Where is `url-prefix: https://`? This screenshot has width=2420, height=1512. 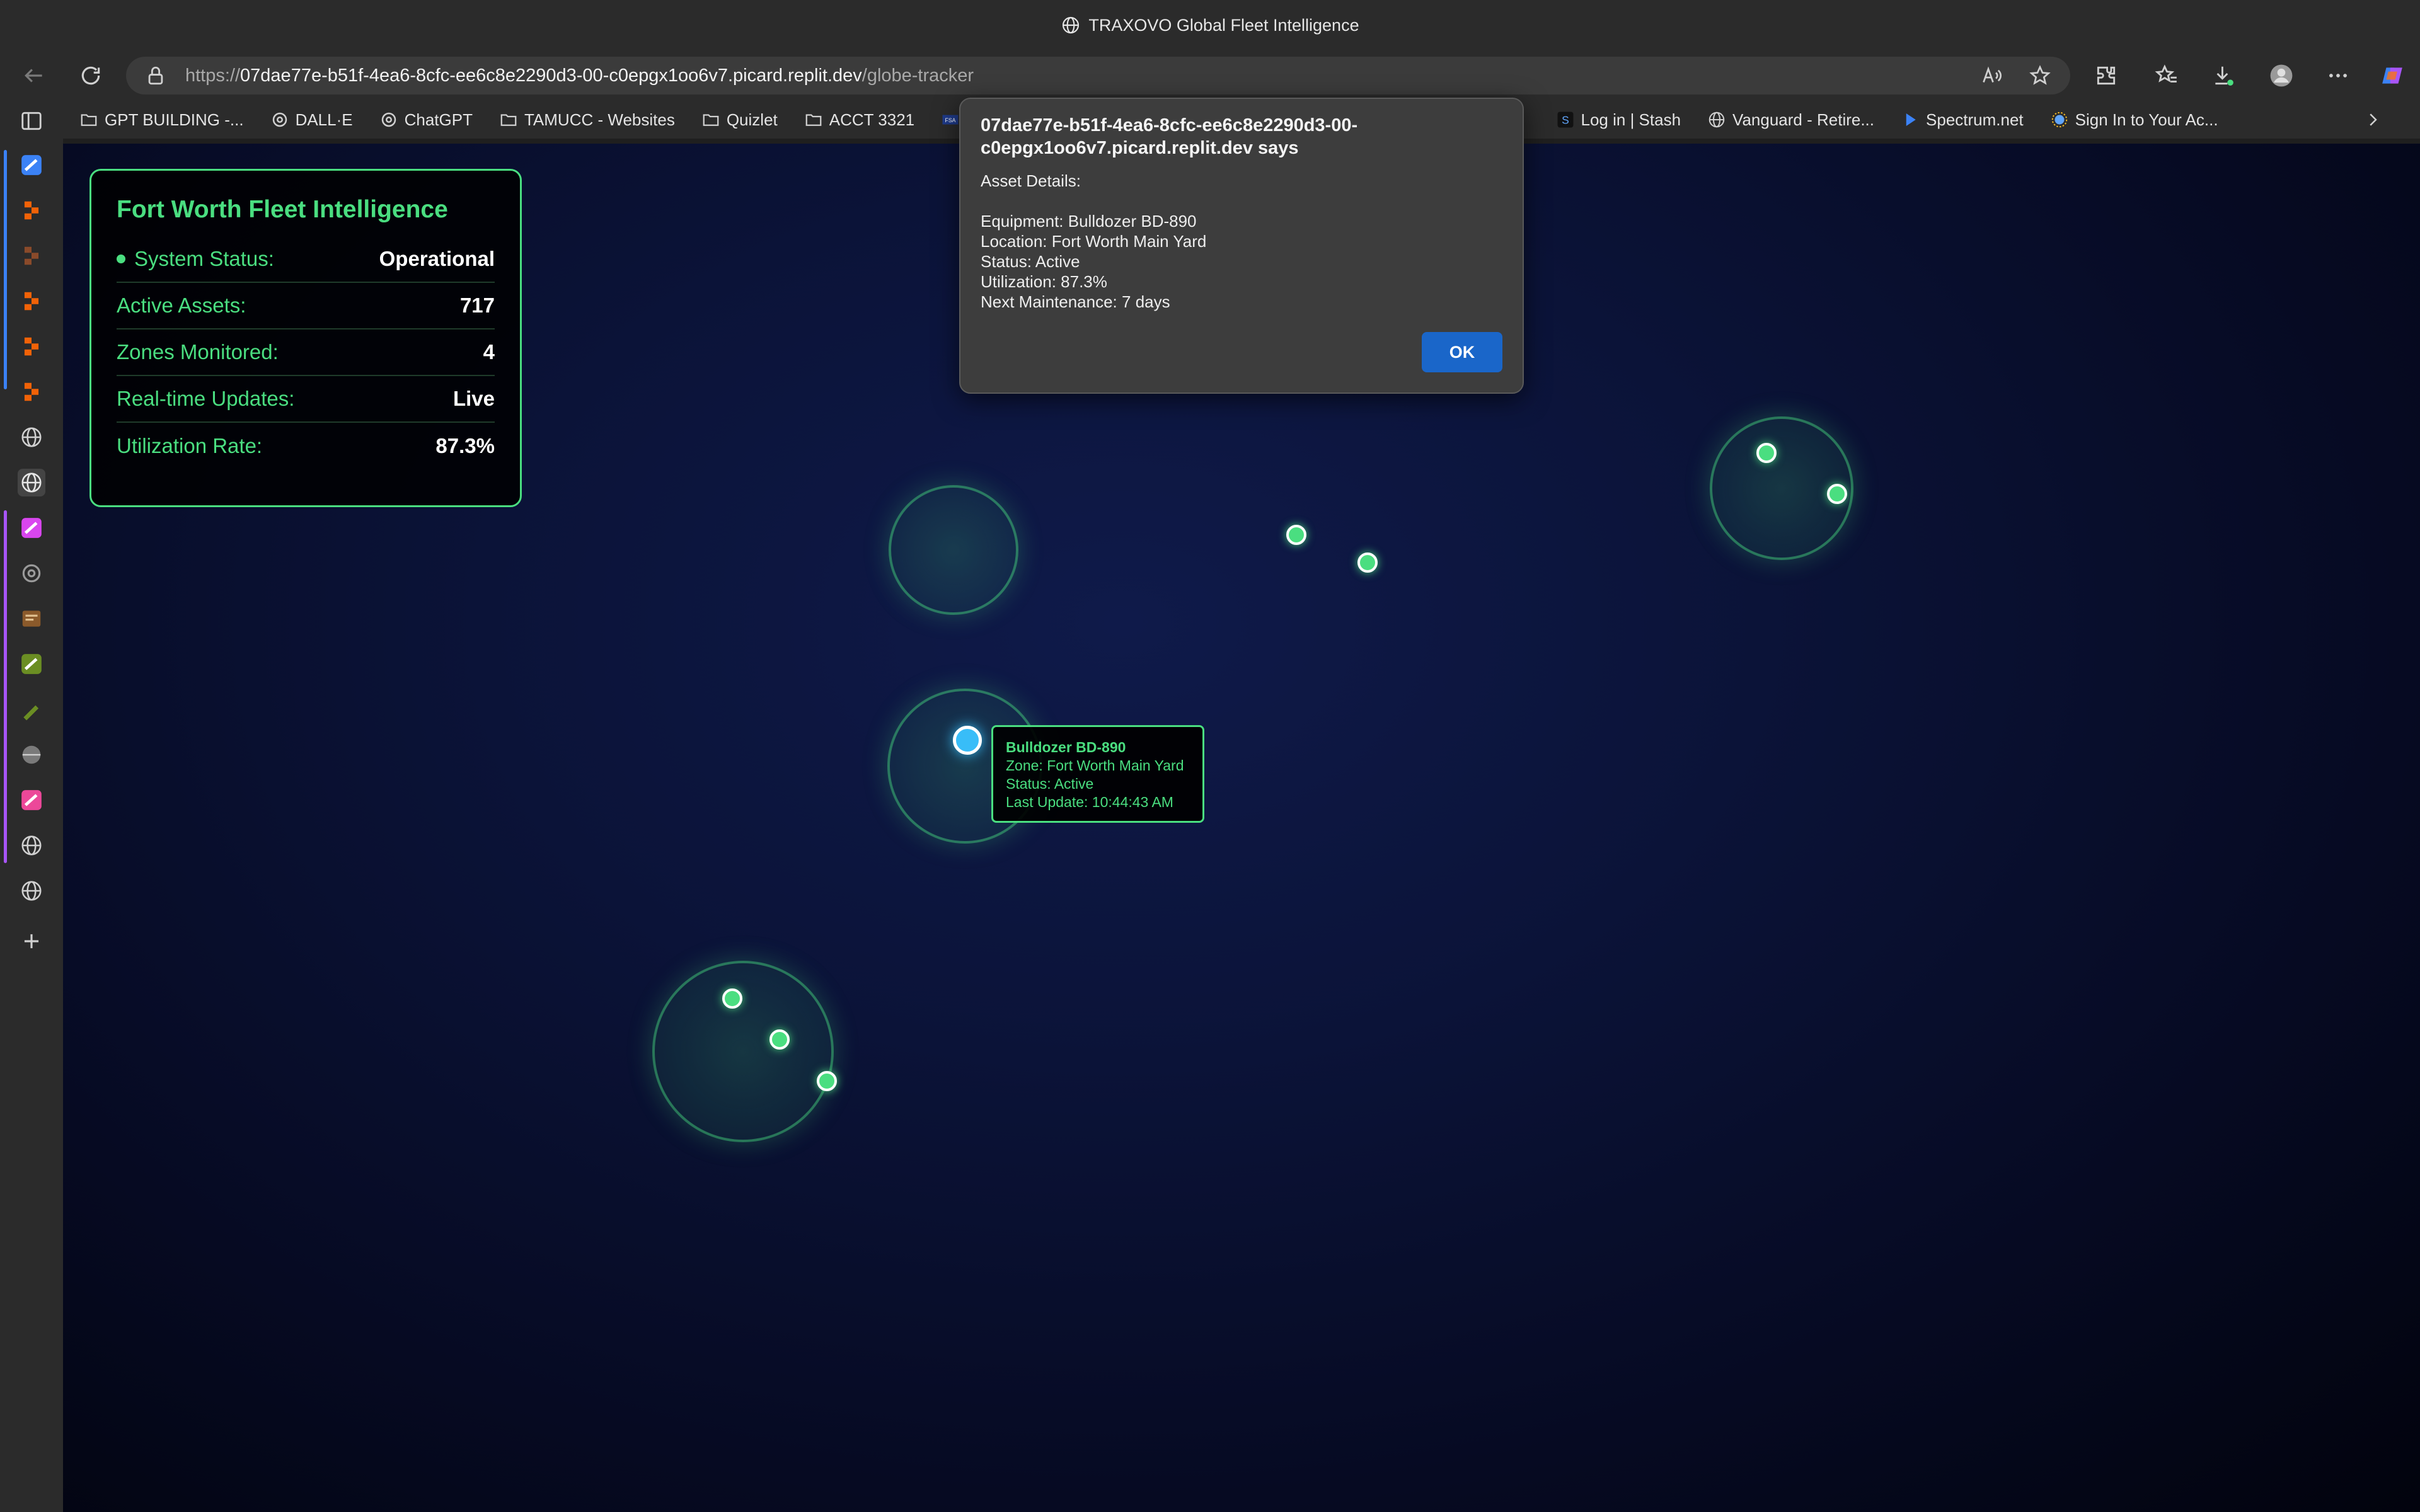 url-prefix: https:// is located at coordinates (213, 75).